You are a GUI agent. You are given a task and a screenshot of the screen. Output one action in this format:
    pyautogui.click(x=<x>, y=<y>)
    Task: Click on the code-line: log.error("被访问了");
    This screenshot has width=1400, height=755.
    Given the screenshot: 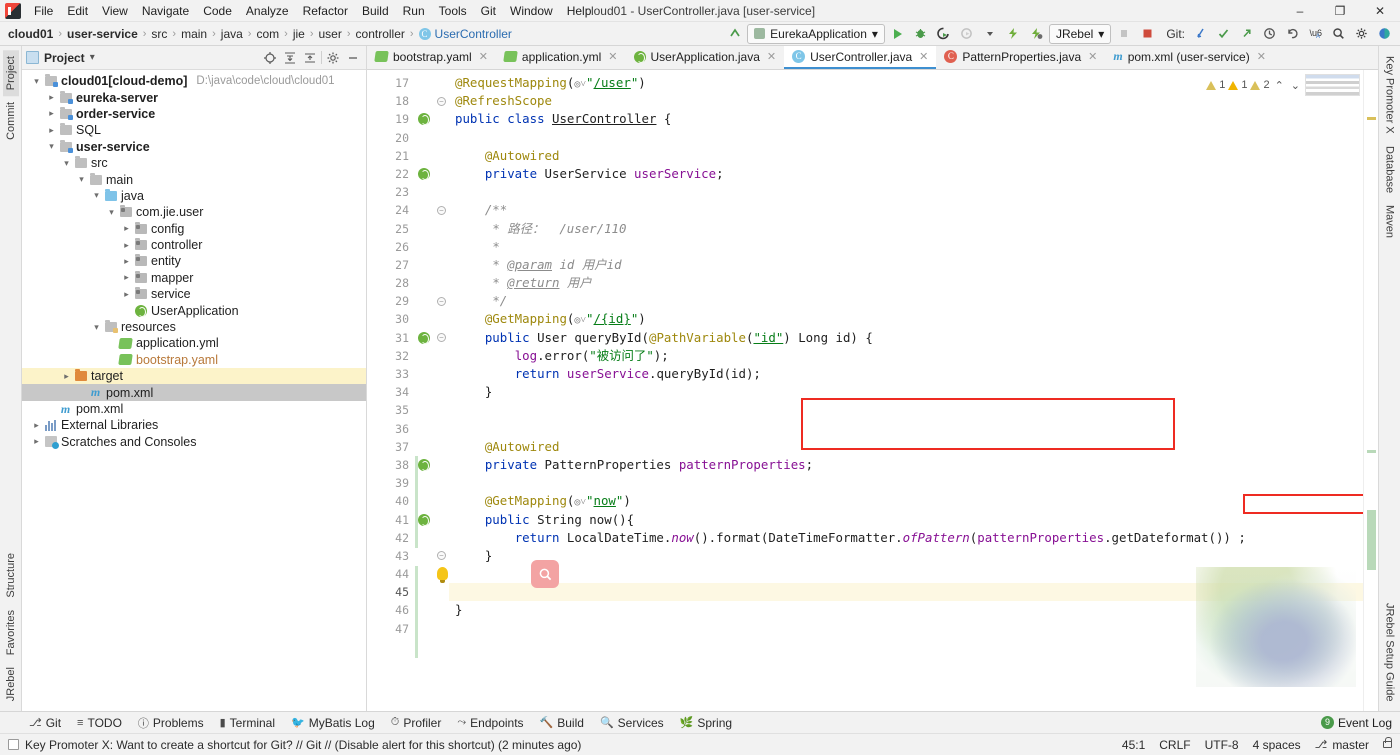 What is the action you would take?
    pyautogui.click(x=906, y=356)
    